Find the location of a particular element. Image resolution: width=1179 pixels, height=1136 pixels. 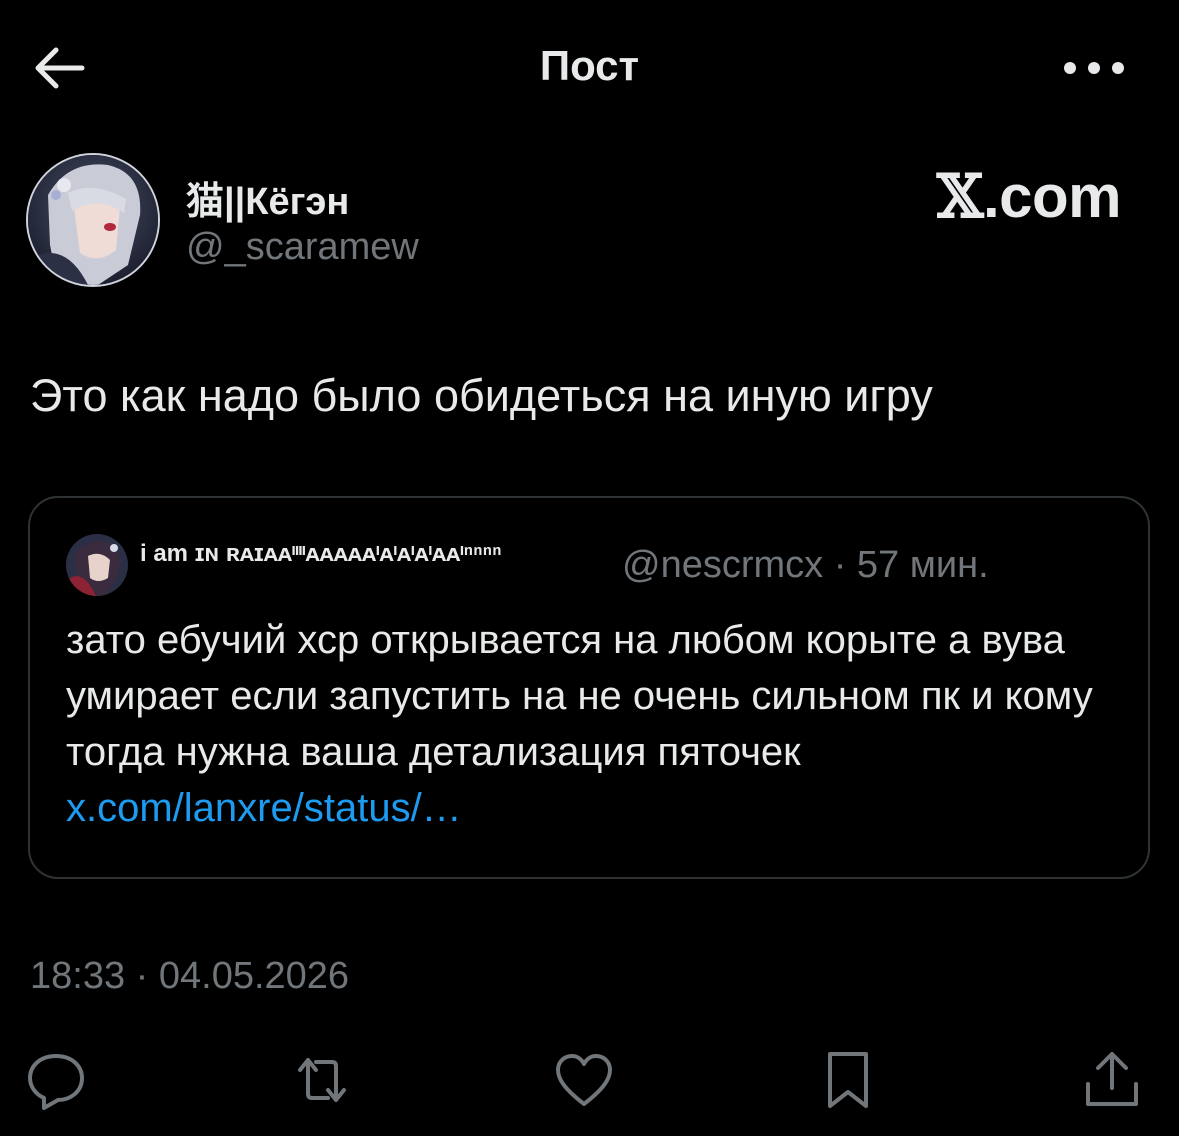

like-button is located at coordinates (584, 1080).